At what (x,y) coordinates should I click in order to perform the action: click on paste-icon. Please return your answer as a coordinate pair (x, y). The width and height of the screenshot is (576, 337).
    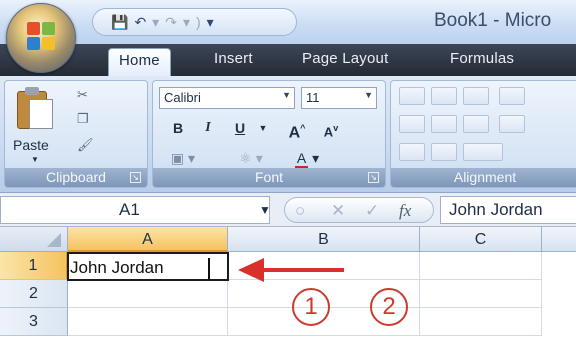
    Looking at the image, I should click on (34, 109).